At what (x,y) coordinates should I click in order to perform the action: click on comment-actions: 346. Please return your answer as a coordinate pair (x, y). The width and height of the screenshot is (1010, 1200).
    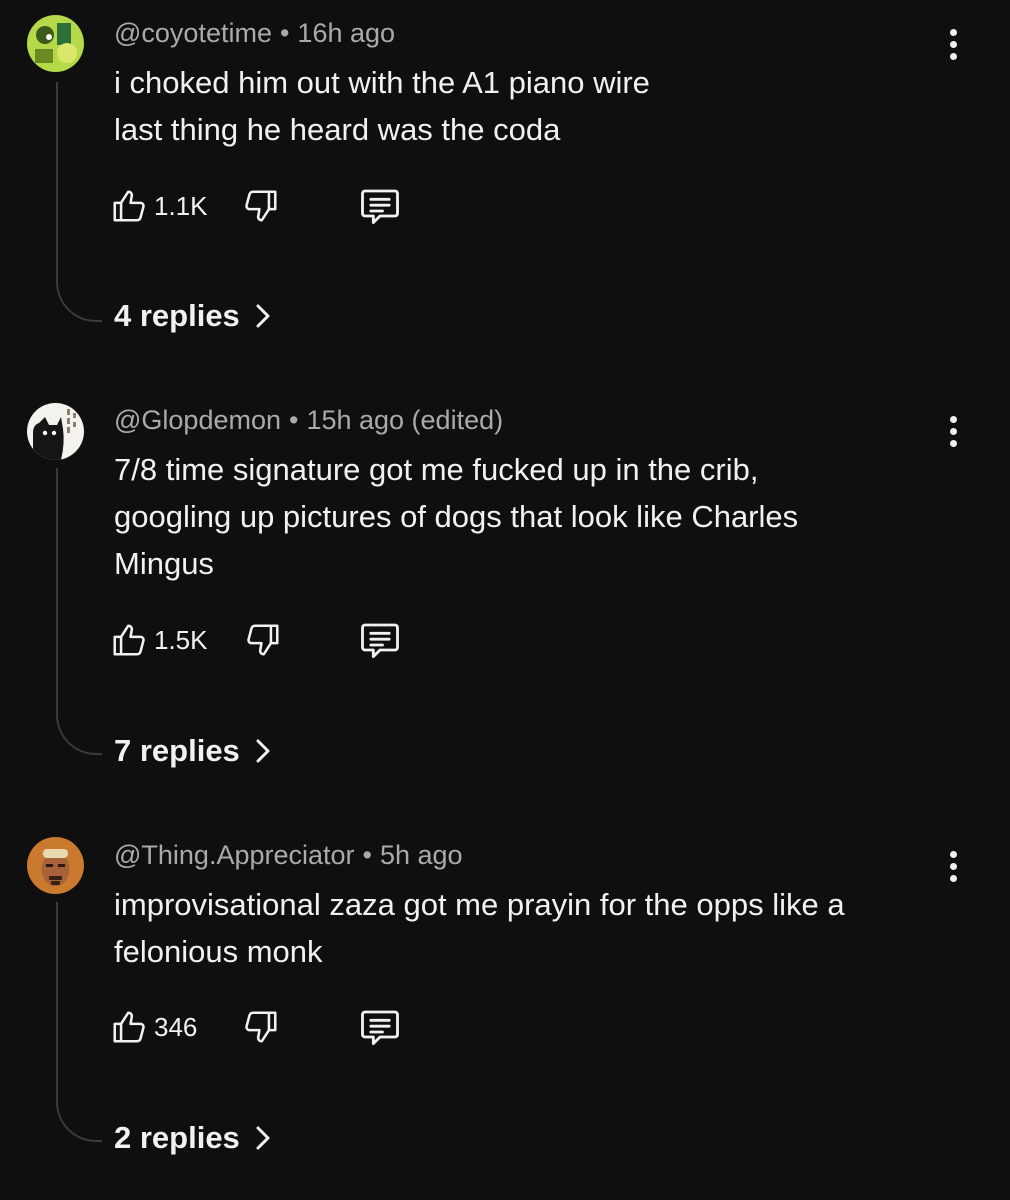
    Looking at the image, I should click on (270, 1027).